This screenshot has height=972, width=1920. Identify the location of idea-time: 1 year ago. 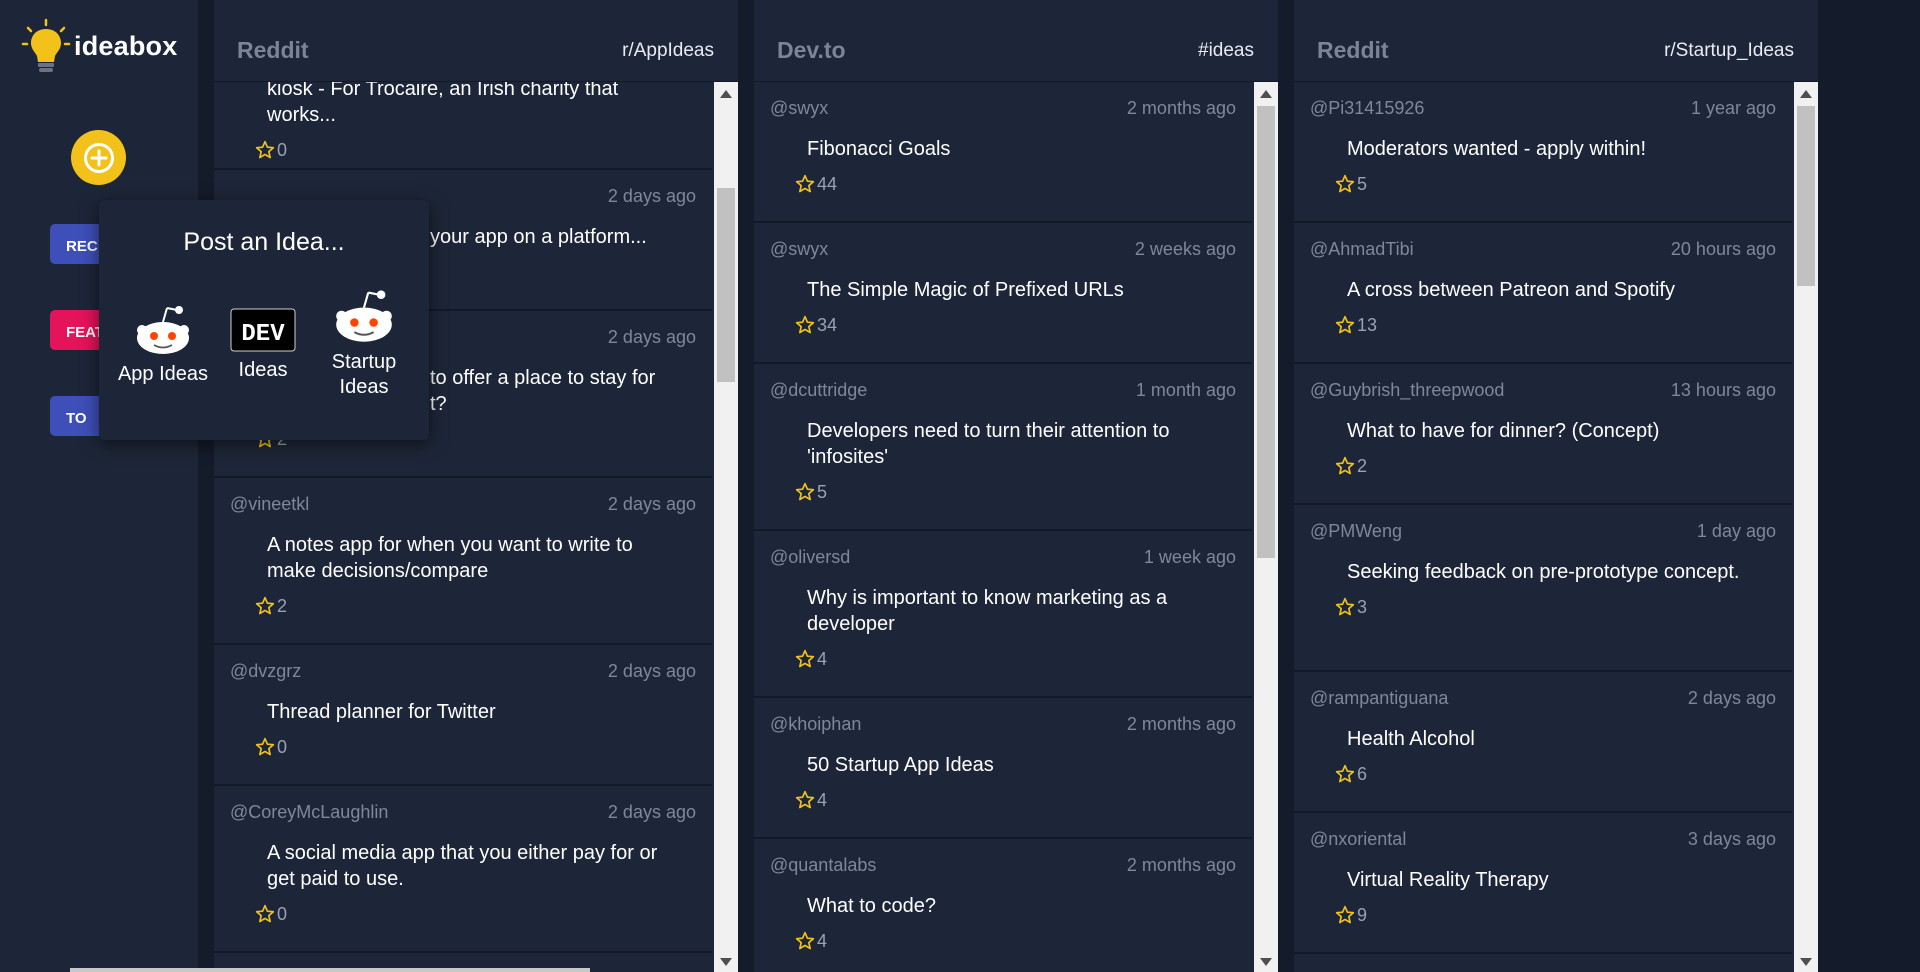
(1733, 108).